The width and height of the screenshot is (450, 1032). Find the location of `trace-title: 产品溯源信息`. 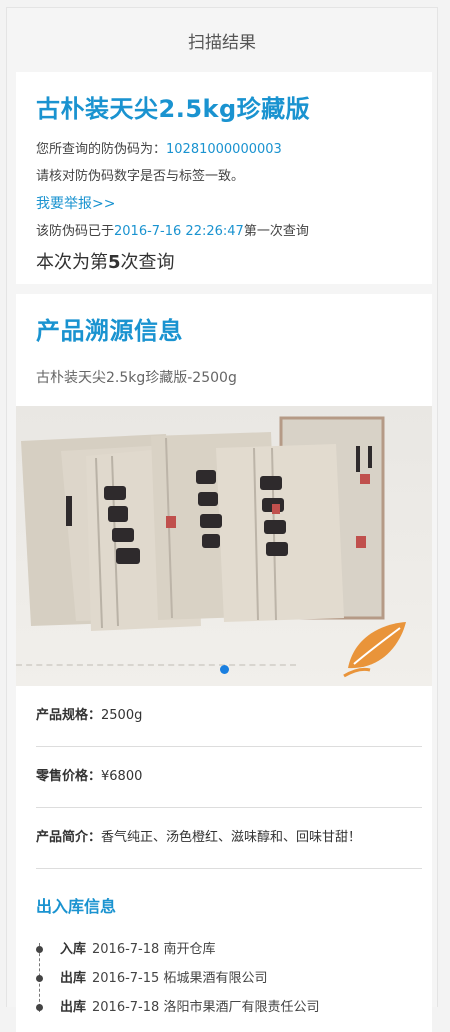

trace-title: 产品溯源信息 is located at coordinates (109, 331).